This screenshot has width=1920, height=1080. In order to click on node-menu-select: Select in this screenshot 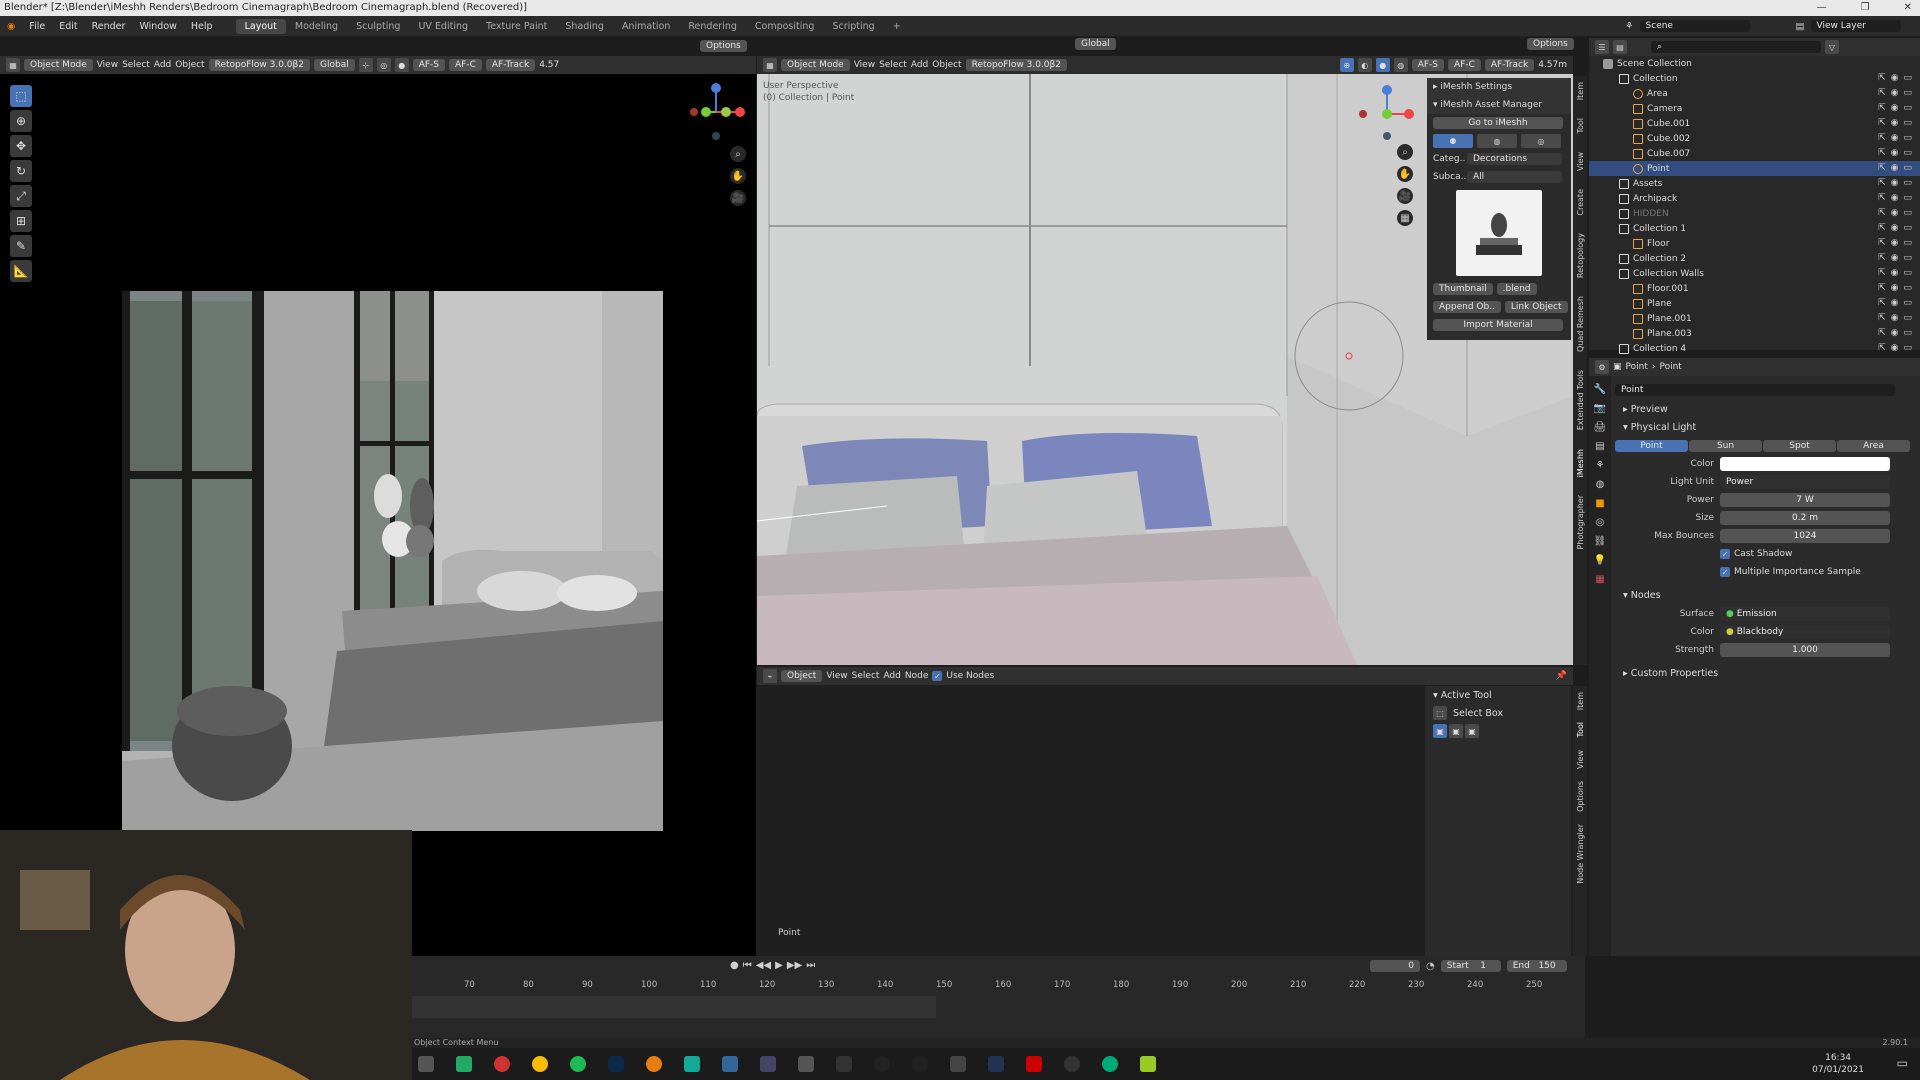, I will do `click(866, 676)`.